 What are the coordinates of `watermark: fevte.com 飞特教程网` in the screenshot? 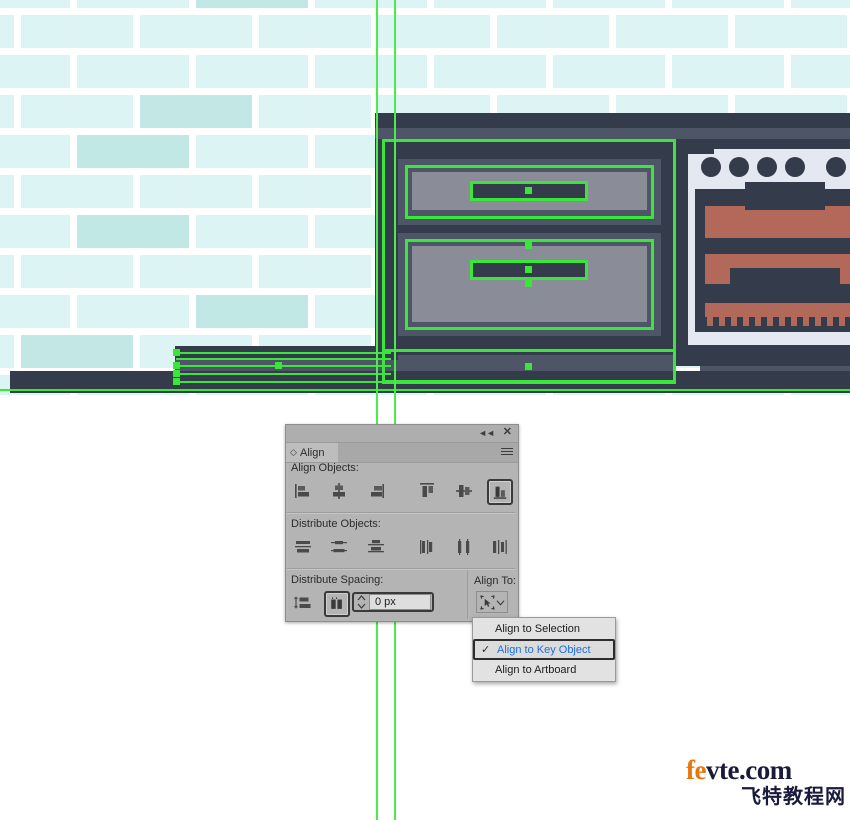 It's located at (766, 785).